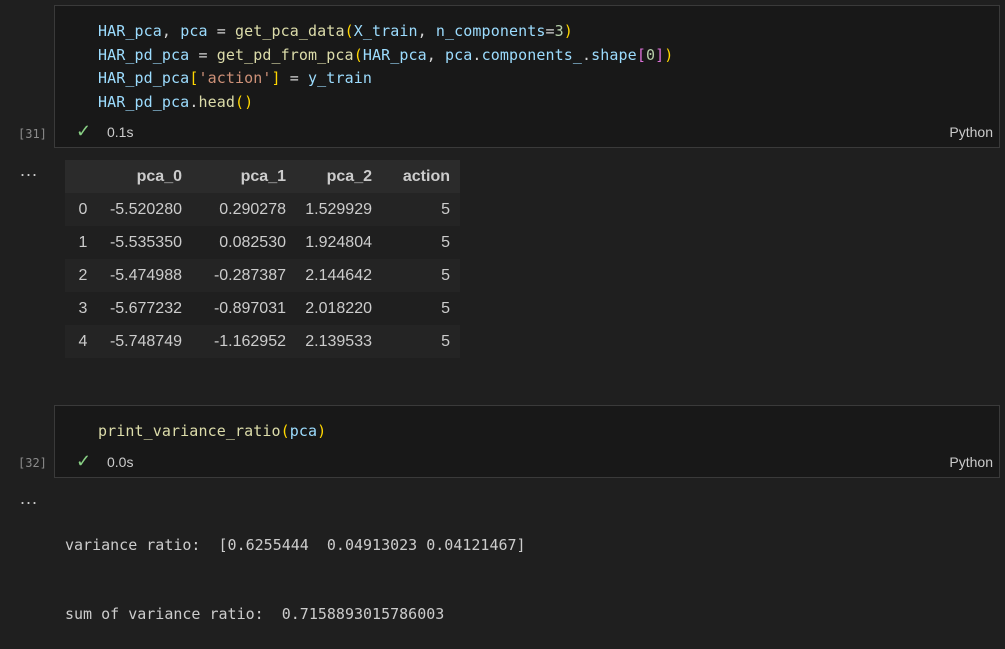 Image resolution: width=1005 pixels, height=649 pixels. Describe the element at coordinates (349, 176) in the screenshot. I see `column-header: pca_2` at that location.